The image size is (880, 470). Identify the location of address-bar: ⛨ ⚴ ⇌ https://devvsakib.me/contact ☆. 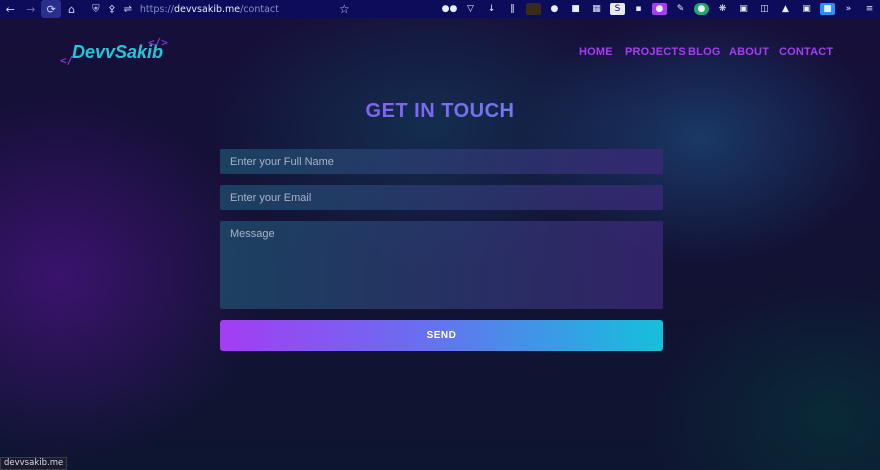
(248, 9).